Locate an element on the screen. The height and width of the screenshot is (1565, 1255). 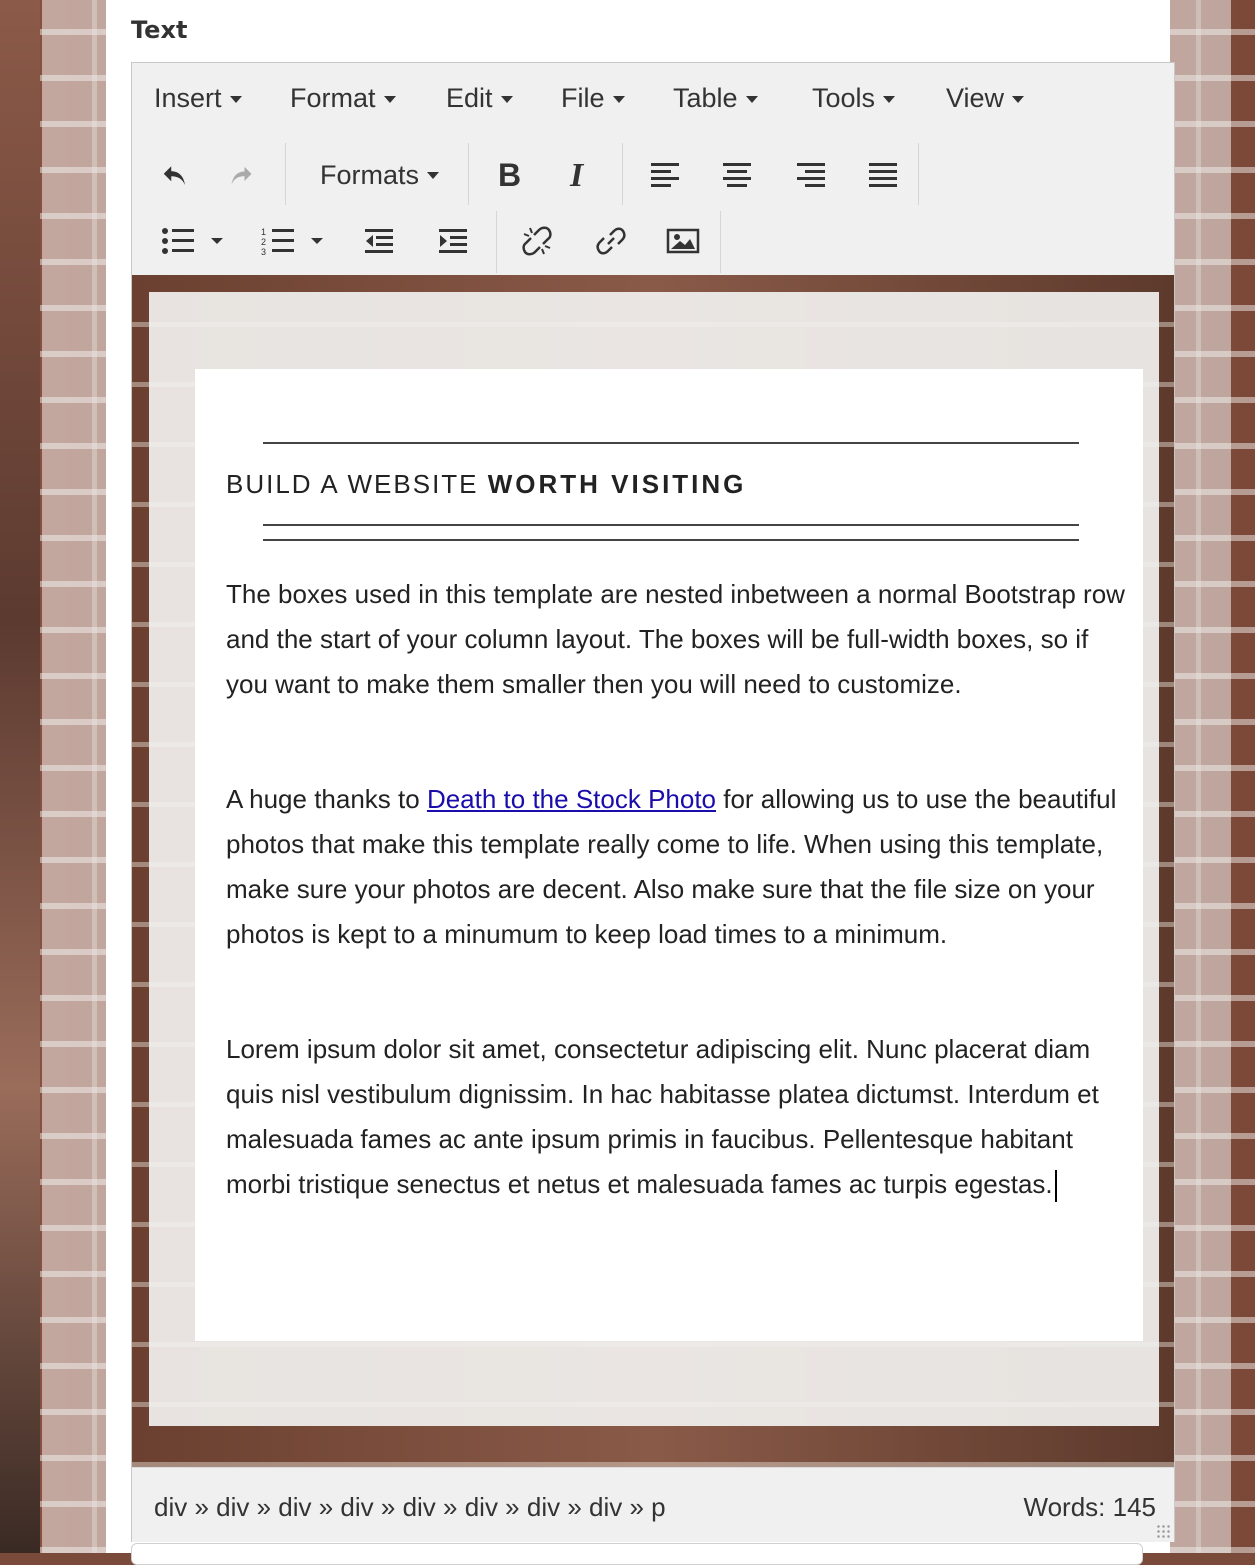
content-heading: BUILD A WEBSITE WORTH VISITING is located at coordinates (486, 484).